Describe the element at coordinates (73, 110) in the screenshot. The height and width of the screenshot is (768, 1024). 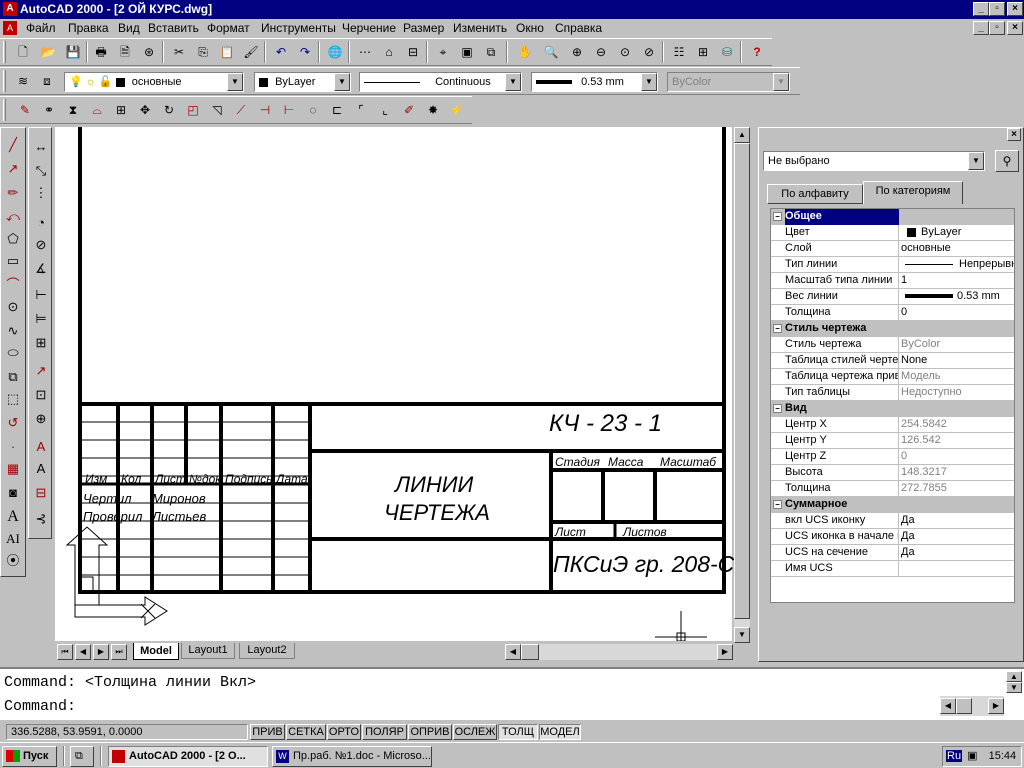
I see `mirror-icon: ⧗` at that location.